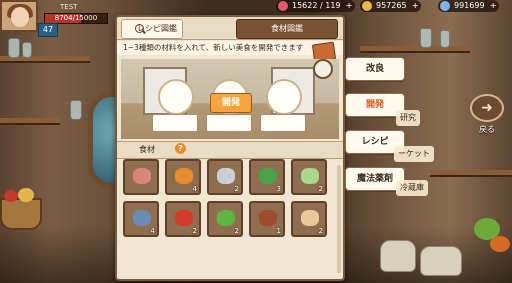  I want to click on gold-counter: 957265 +, so click(390, 6).